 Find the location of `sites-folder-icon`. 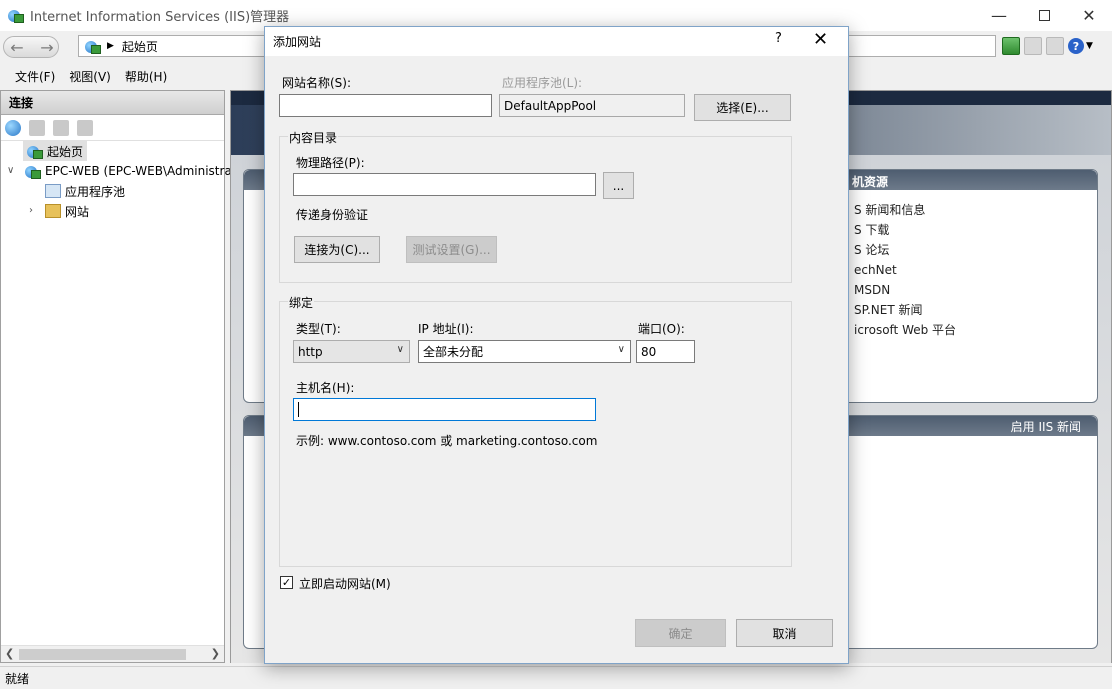

sites-folder-icon is located at coordinates (53, 211).